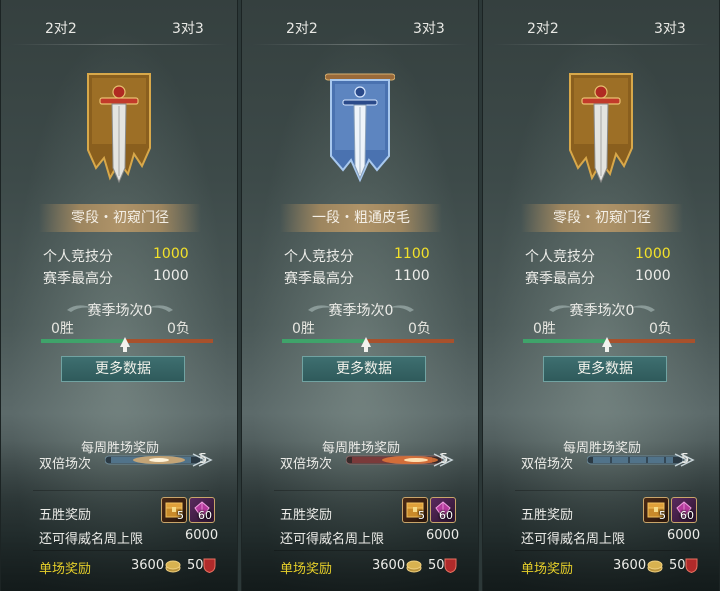  Describe the element at coordinates (412, 276) in the screenshot. I see `season-high-value: 1100` at that location.